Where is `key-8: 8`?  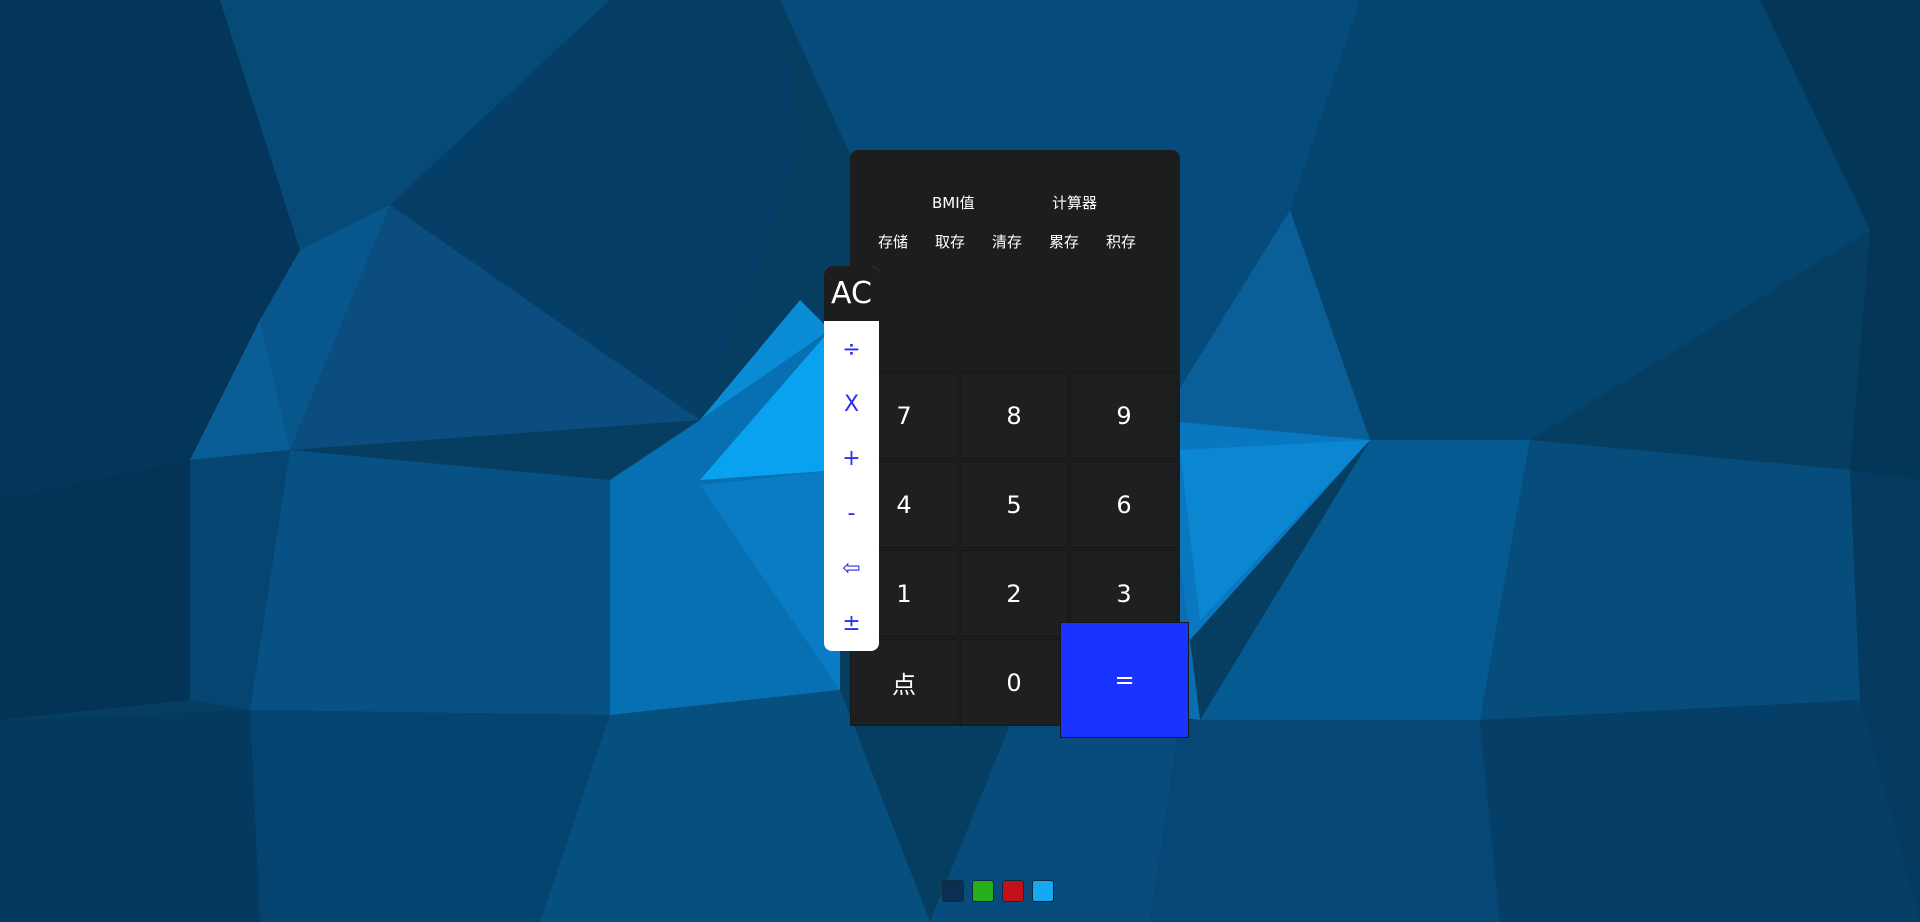 key-8: 8 is located at coordinates (1014, 415).